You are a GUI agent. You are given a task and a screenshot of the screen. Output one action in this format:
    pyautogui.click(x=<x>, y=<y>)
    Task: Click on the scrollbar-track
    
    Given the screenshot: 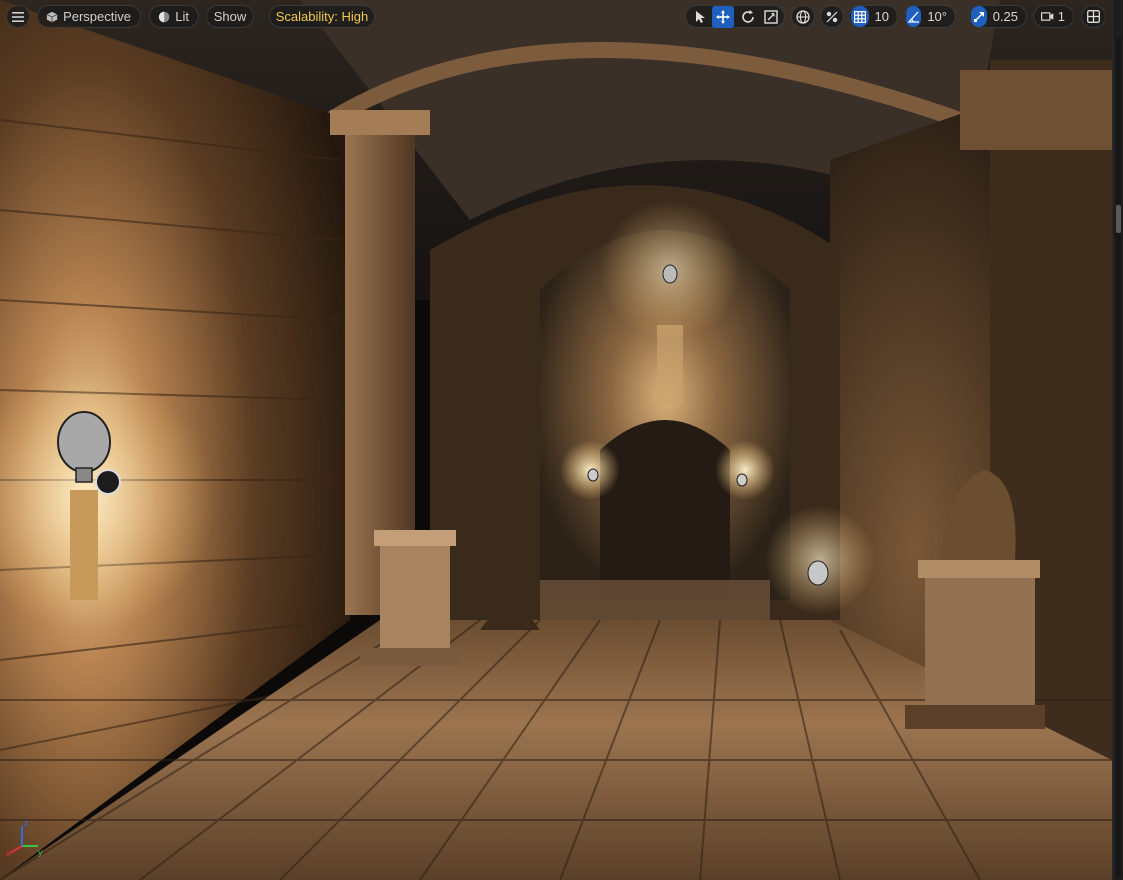 What is the action you would take?
    pyautogui.click(x=1118, y=458)
    